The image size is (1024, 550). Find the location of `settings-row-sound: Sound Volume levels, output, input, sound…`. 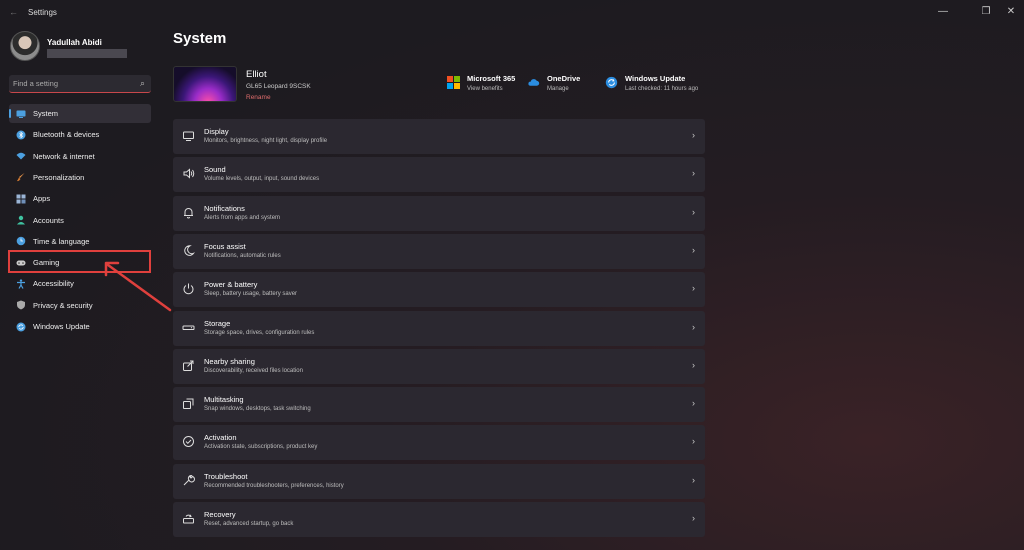

settings-row-sound: Sound Volume levels, output, input, sound… is located at coordinates (439, 175).